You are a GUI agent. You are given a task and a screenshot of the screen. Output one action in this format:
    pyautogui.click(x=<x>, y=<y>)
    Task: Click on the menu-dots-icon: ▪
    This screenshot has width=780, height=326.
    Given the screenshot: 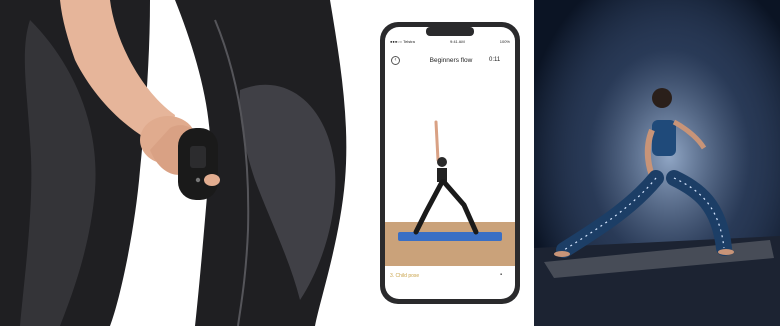 What is the action you would take?
    pyautogui.click(x=501, y=275)
    